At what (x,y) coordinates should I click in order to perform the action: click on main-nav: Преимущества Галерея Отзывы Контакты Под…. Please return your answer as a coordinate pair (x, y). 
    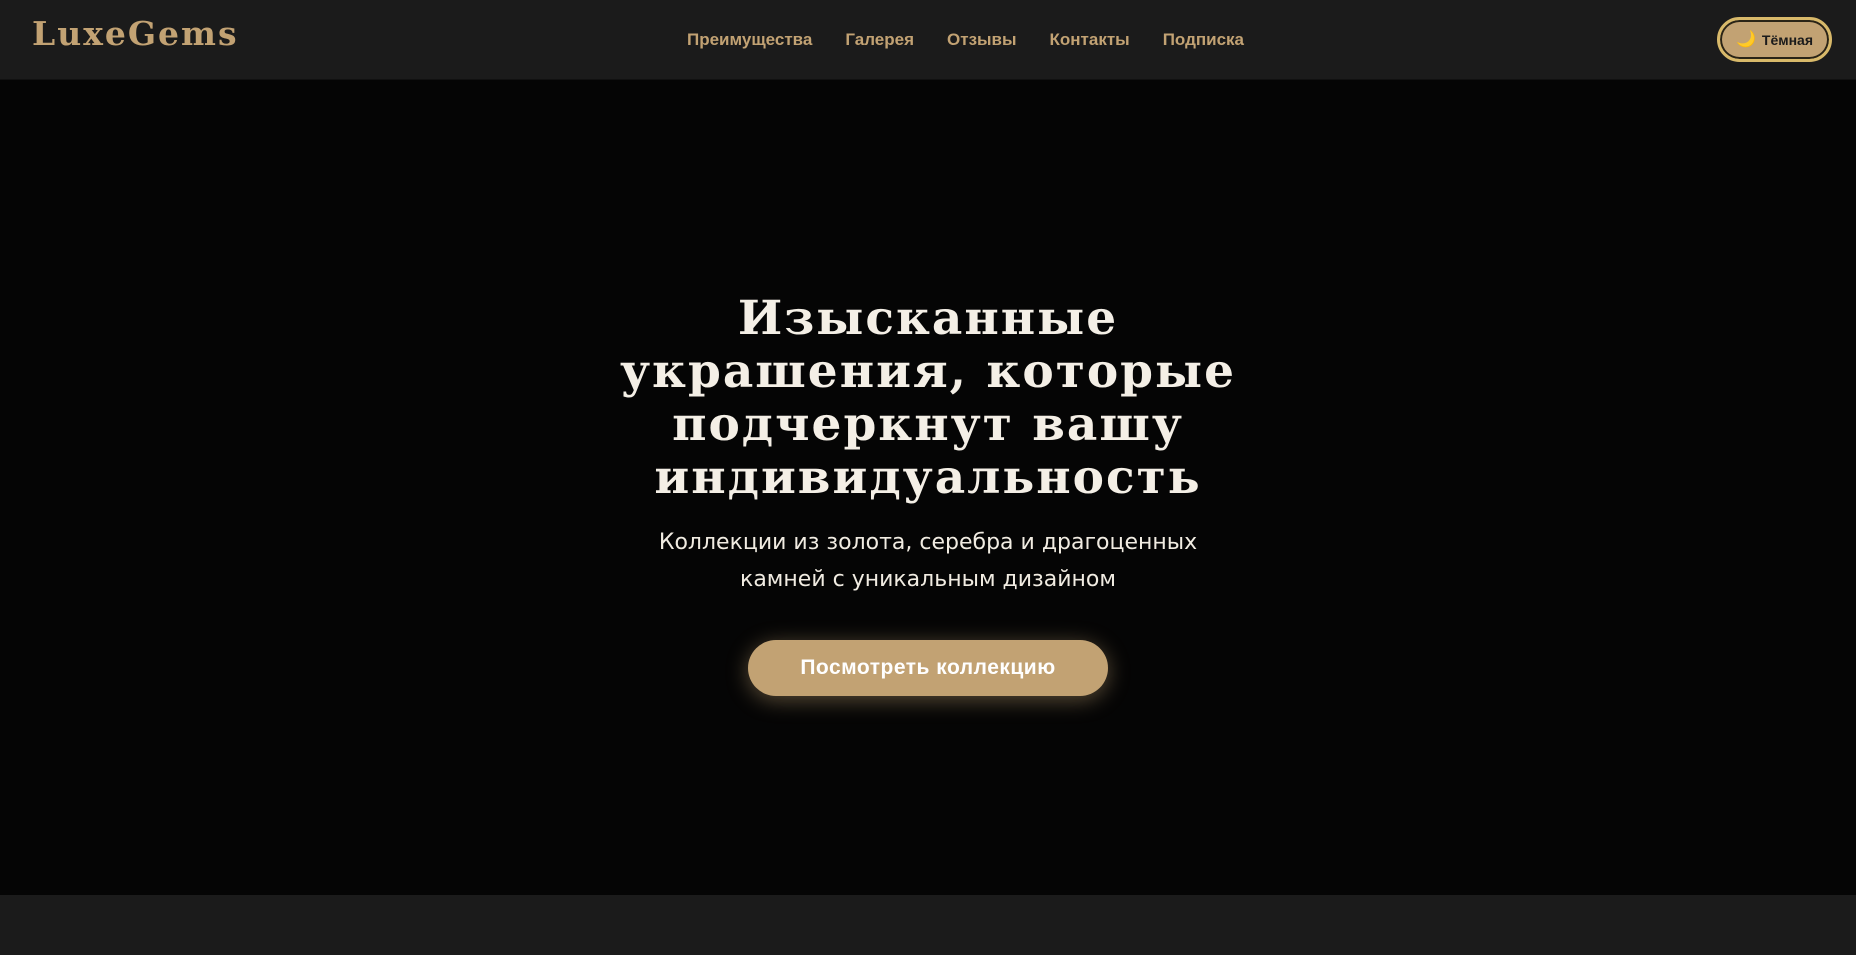
    Looking at the image, I should click on (965, 40).